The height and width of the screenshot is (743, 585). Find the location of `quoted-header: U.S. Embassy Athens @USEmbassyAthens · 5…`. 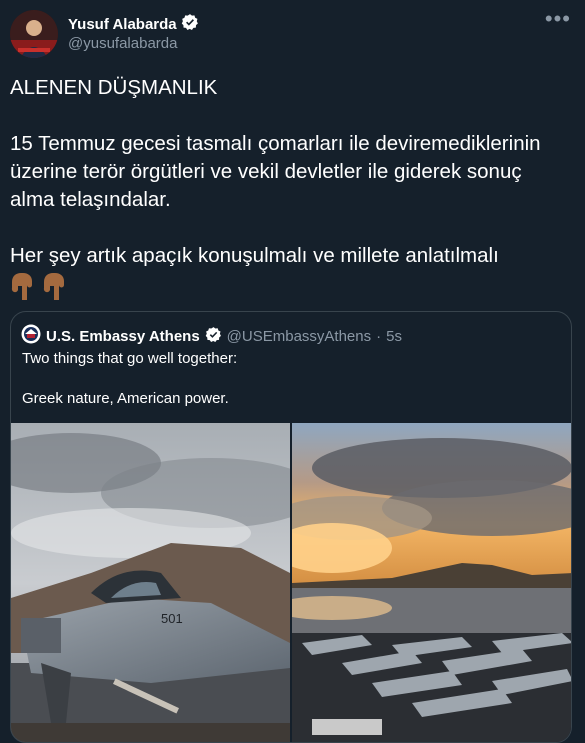

quoted-header: U.S. Embassy Athens @USEmbassyAthens · 5… is located at coordinates (211, 336).